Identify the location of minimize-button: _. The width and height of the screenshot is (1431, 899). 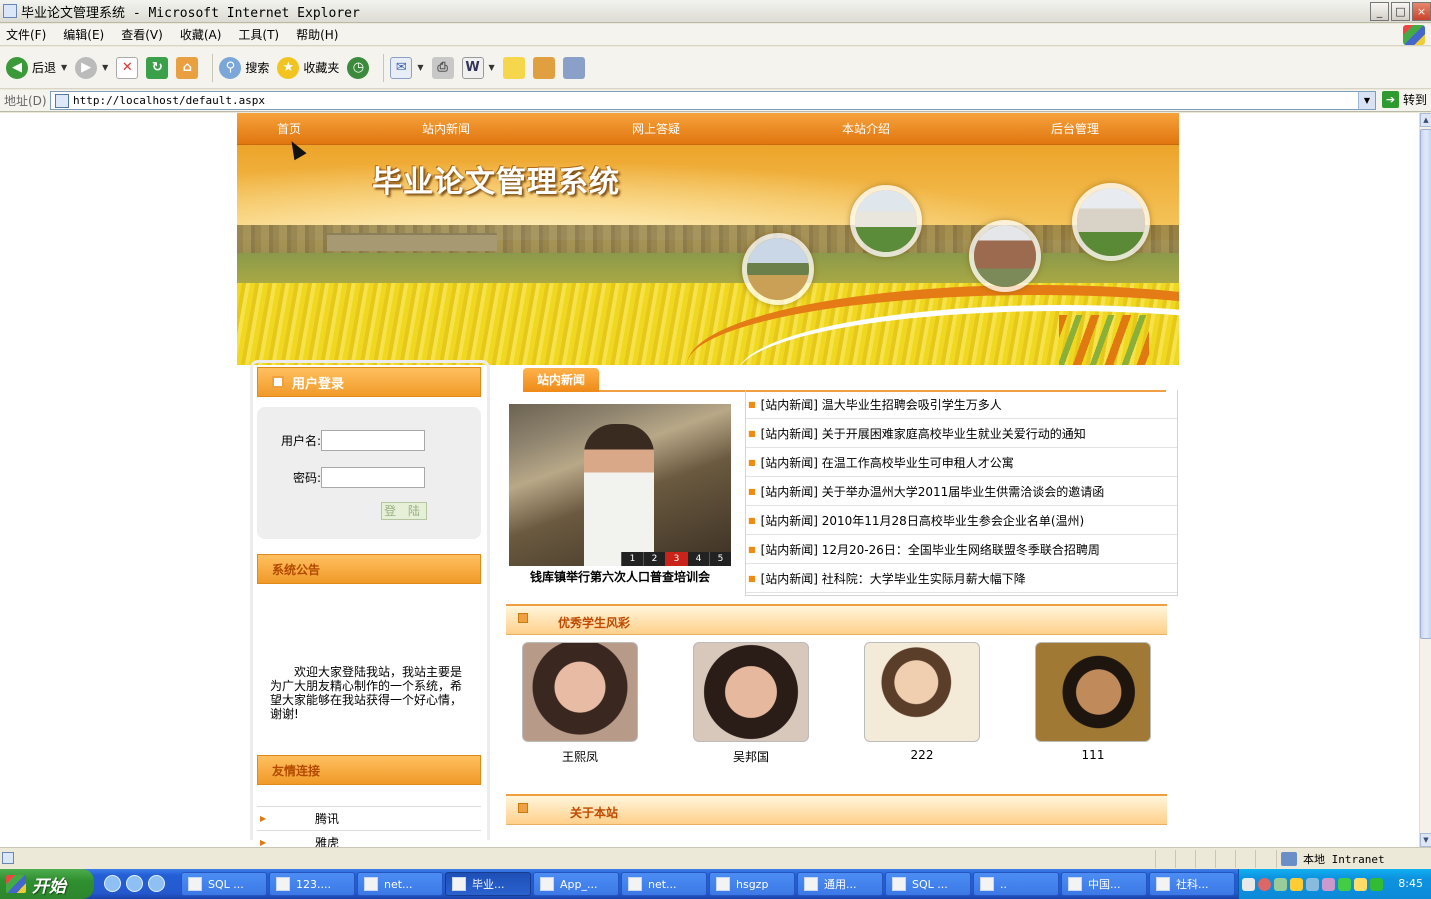
(1379, 11).